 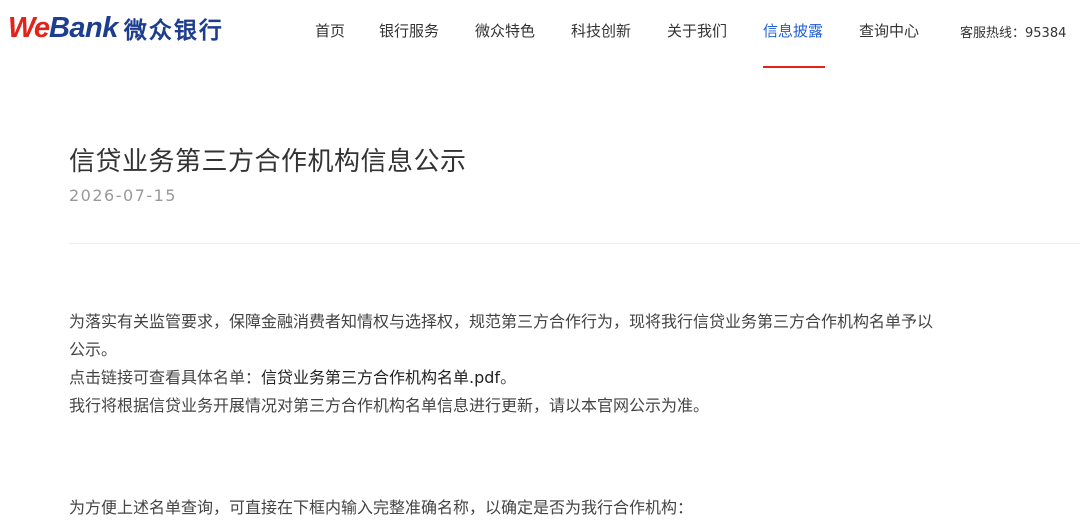 I want to click on update-notice: 我行将根据信贷业务开展情况对第三方合作机构名单信息进行更新，请以本官网公示为准。, so click(x=389, y=405).